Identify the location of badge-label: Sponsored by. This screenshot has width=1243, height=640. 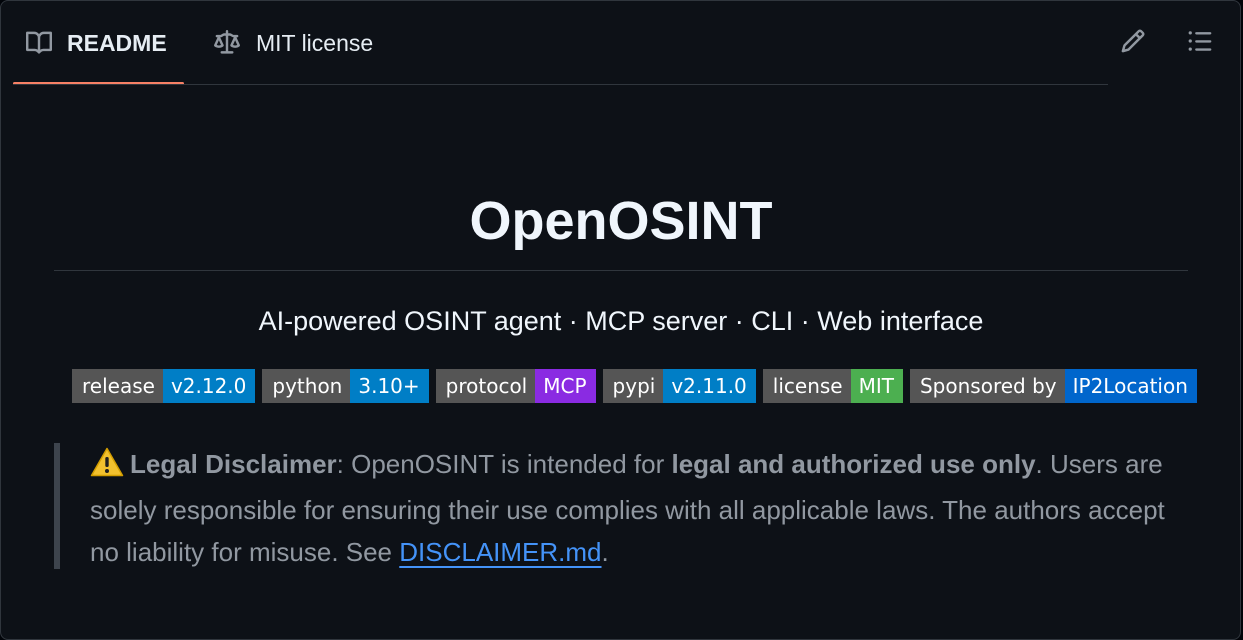
(987, 386).